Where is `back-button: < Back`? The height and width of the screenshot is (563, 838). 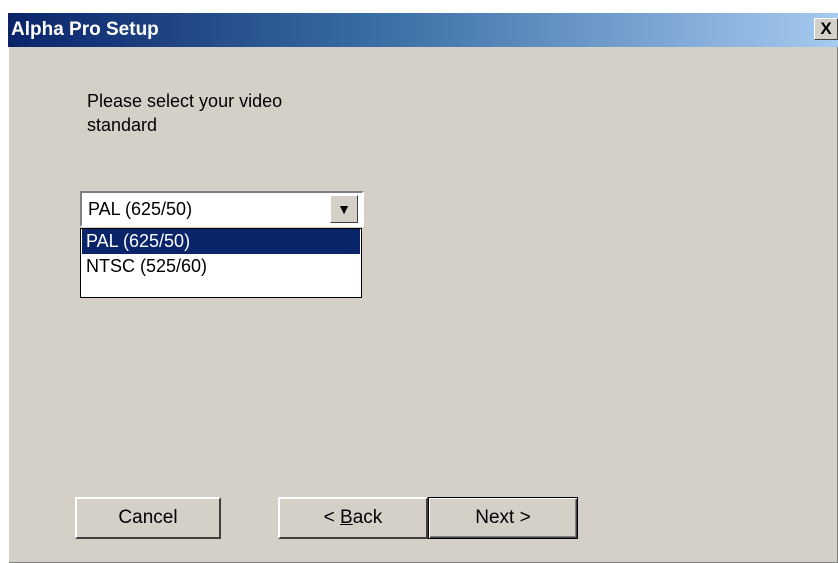 back-button: < Back is located at coordinates (353, 518).